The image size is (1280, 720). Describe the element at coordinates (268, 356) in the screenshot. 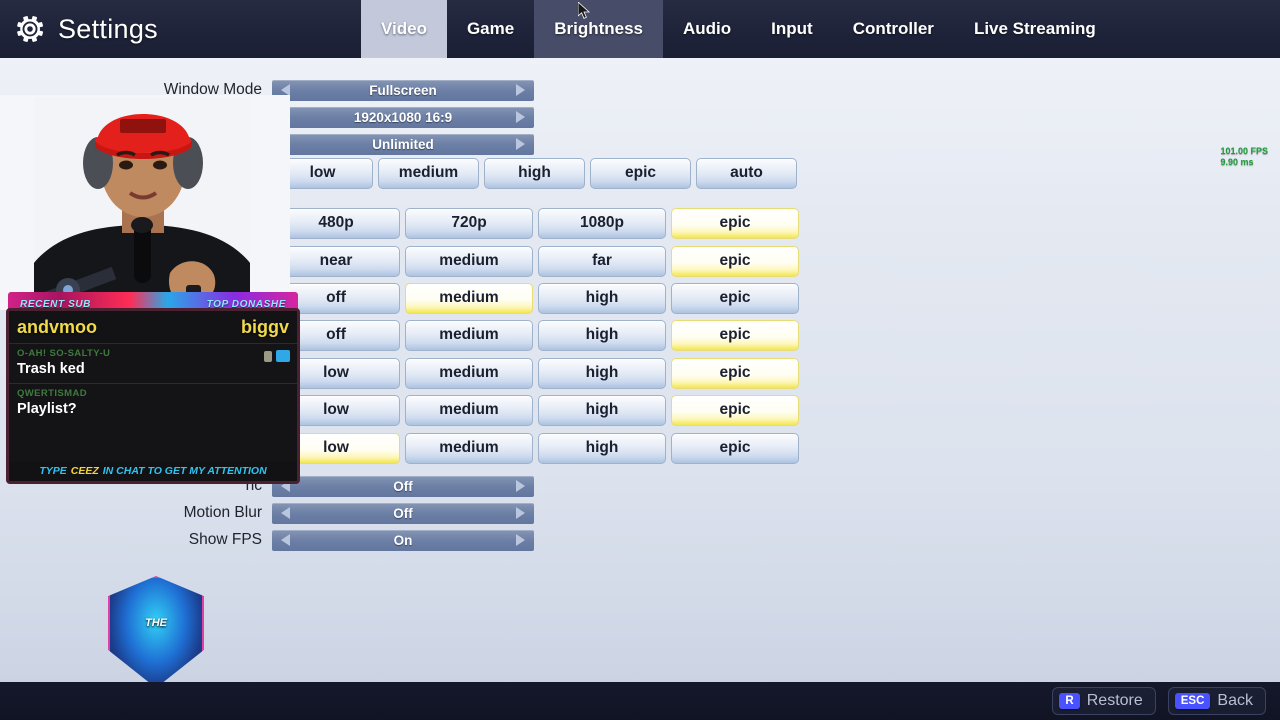

I see `lock-icon` at that location.